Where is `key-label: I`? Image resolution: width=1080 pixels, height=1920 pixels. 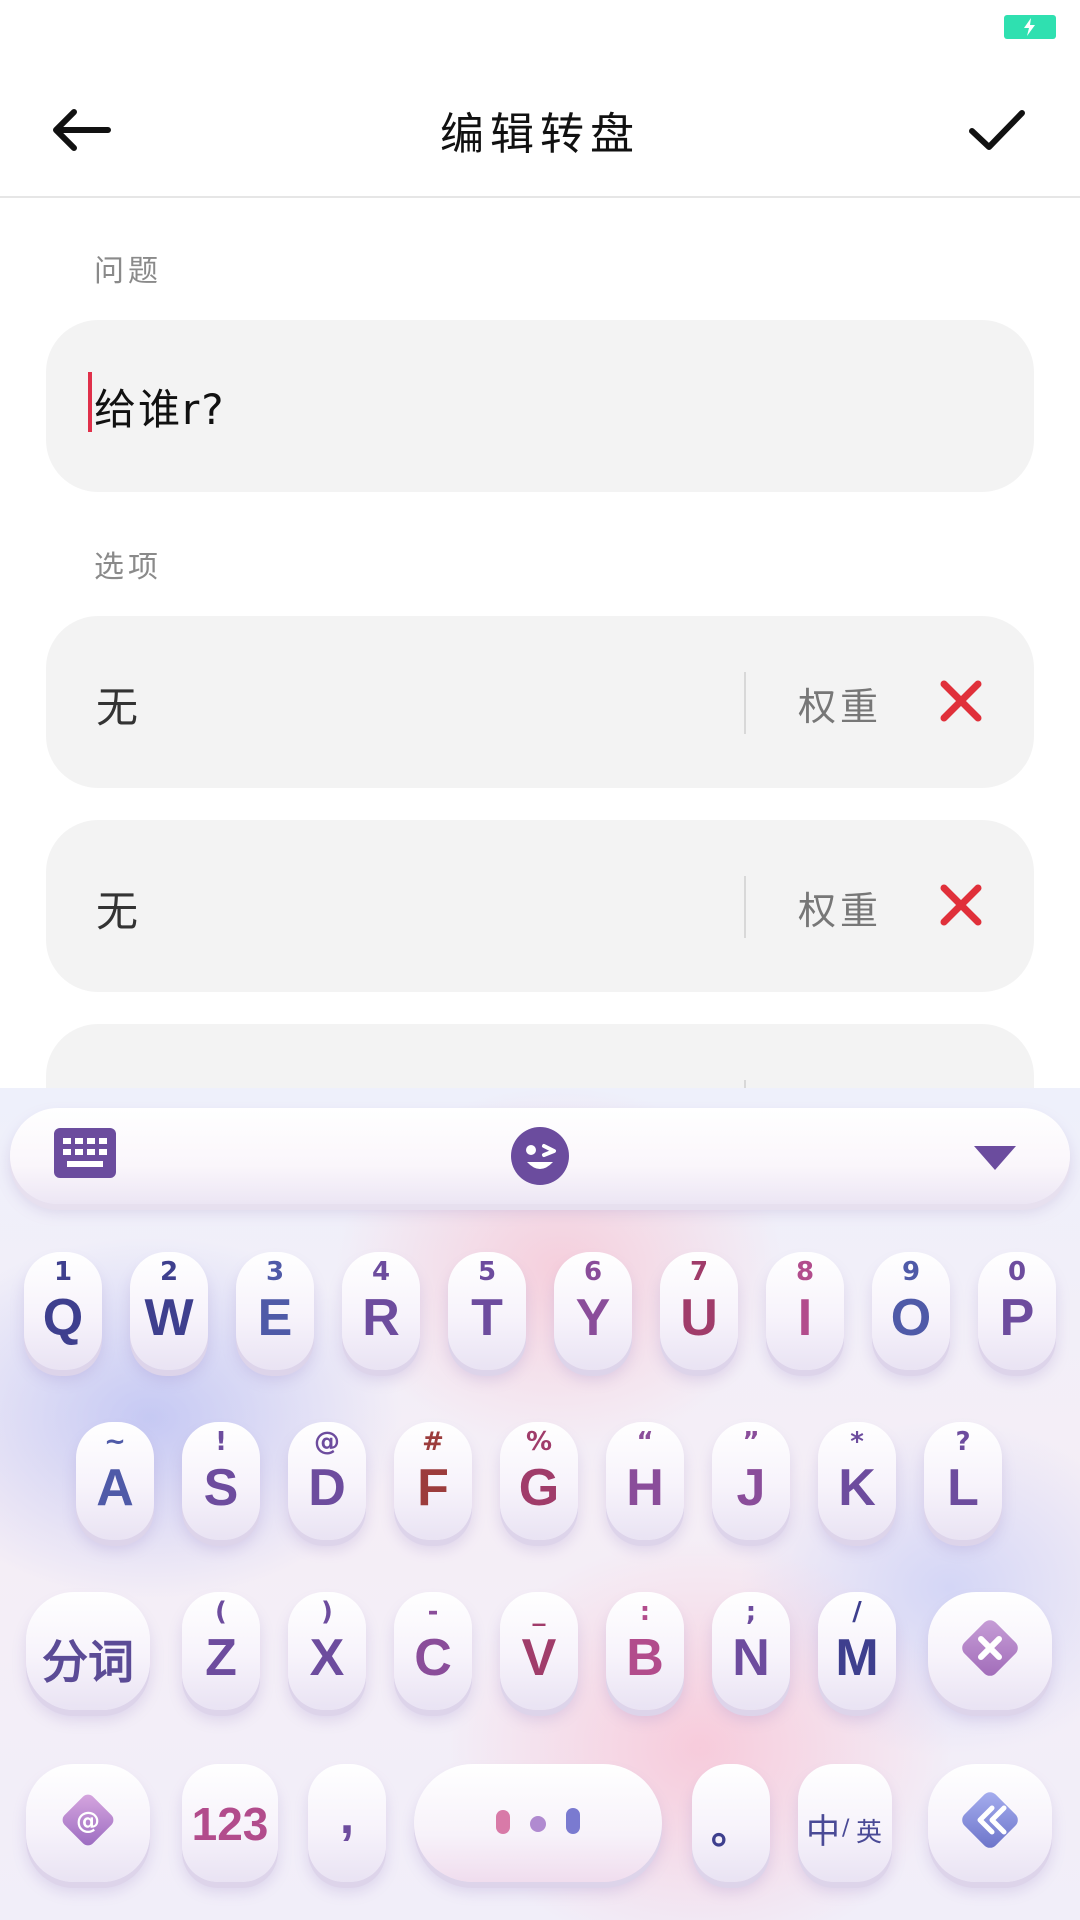
key-label: I is located at coordinates (805, 1318).